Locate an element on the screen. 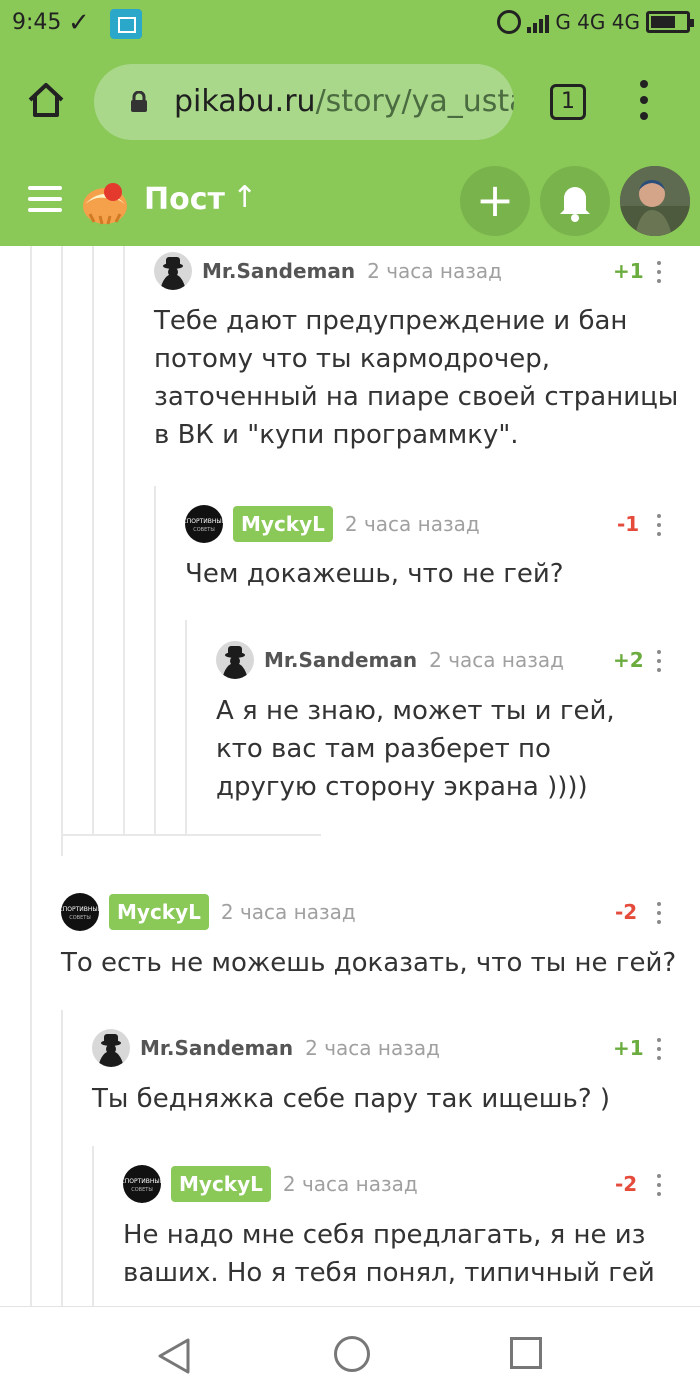  system-nav-bar is located at coordinates (350, 1353).